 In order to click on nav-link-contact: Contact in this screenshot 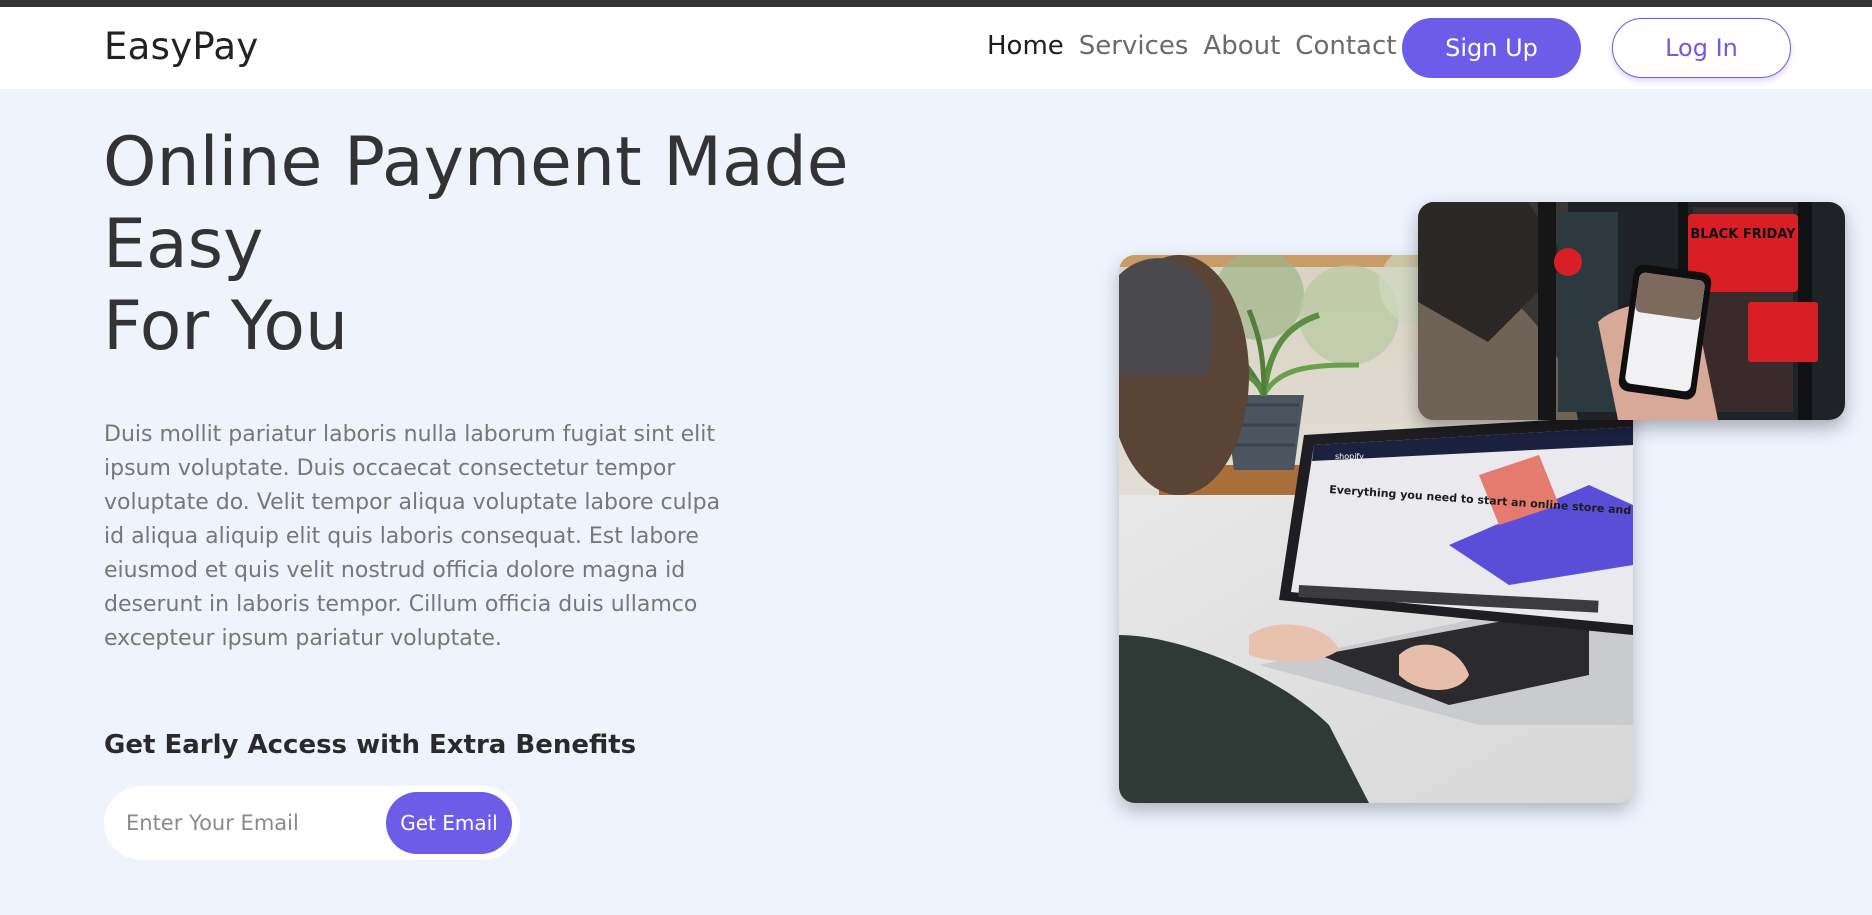, I will do `click(1345, 46)`.